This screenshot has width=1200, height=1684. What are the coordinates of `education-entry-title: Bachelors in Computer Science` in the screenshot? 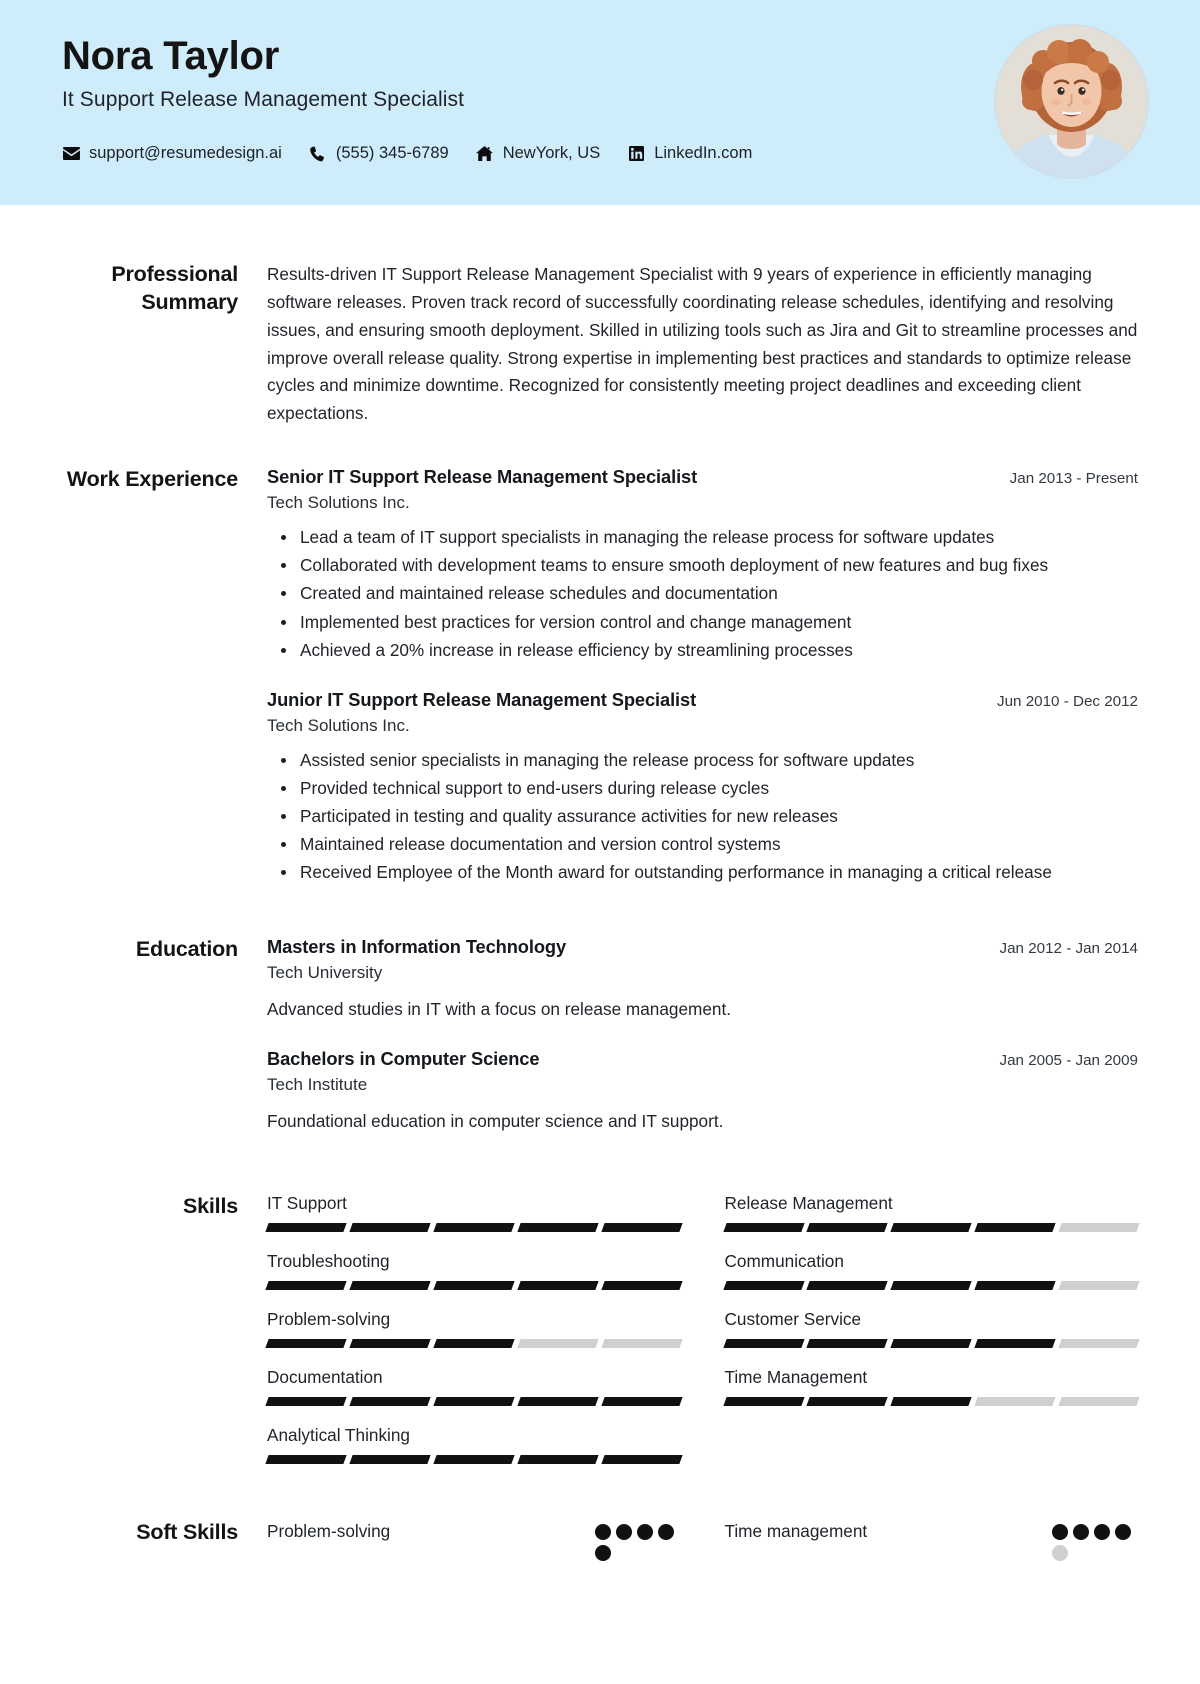 It's located at (403, 1059).